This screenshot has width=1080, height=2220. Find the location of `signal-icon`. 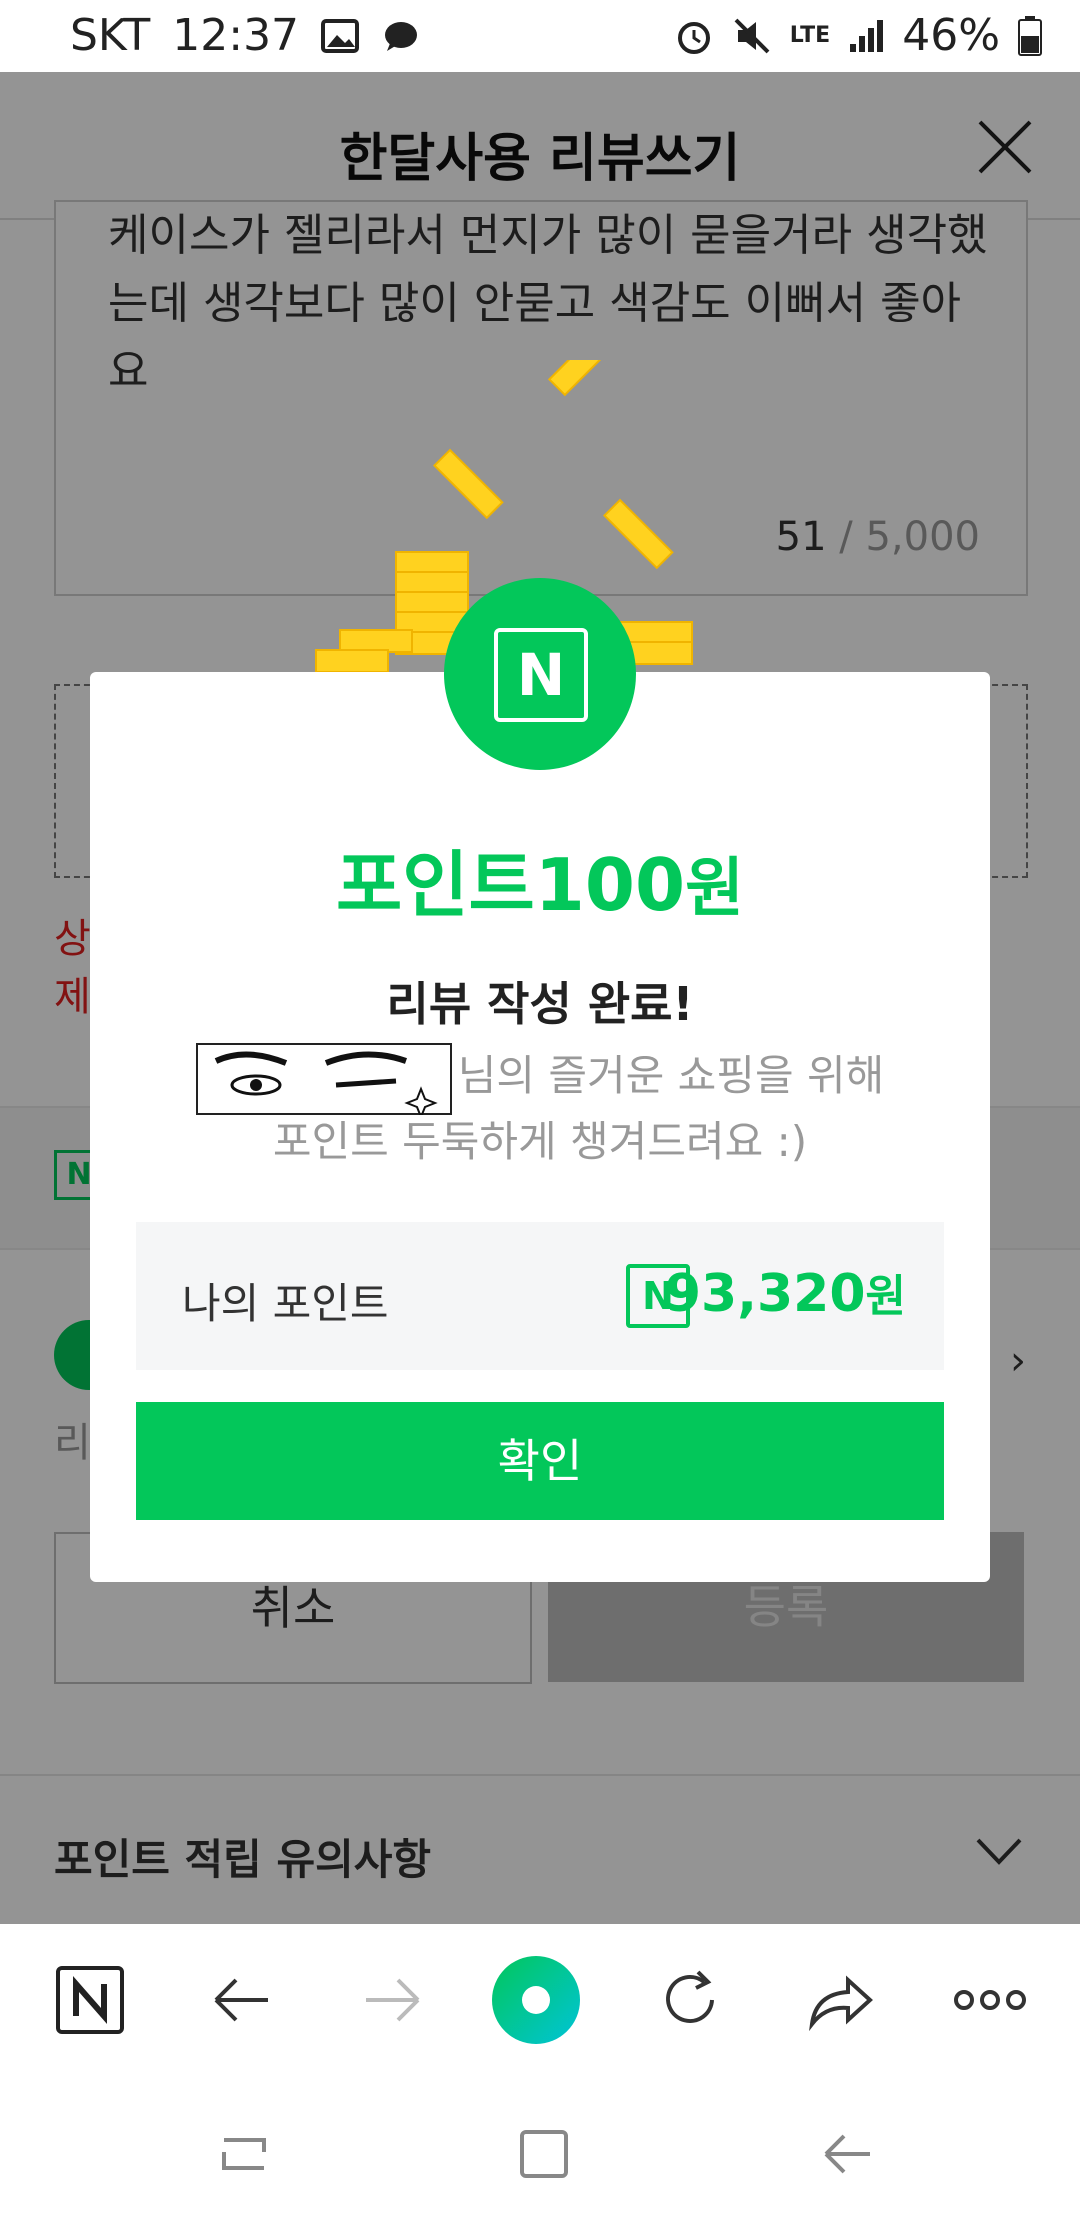

signal-icon is located at coordinates (867, 35).